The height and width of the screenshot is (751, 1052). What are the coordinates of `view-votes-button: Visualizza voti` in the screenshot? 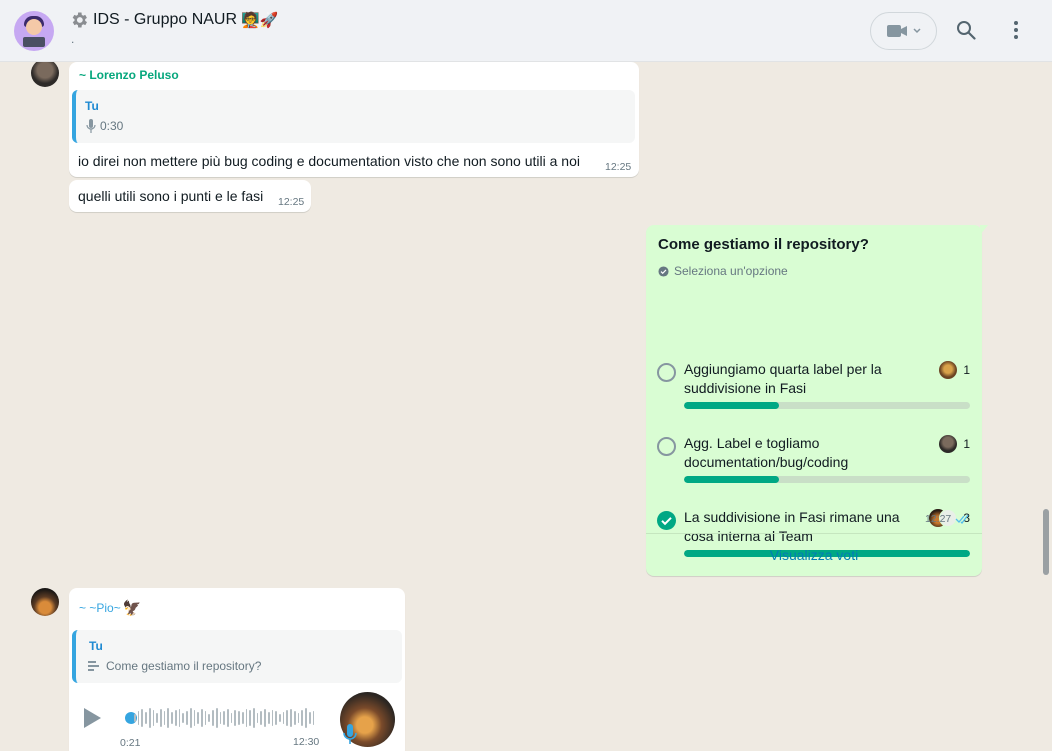 It's located at (814, 555).